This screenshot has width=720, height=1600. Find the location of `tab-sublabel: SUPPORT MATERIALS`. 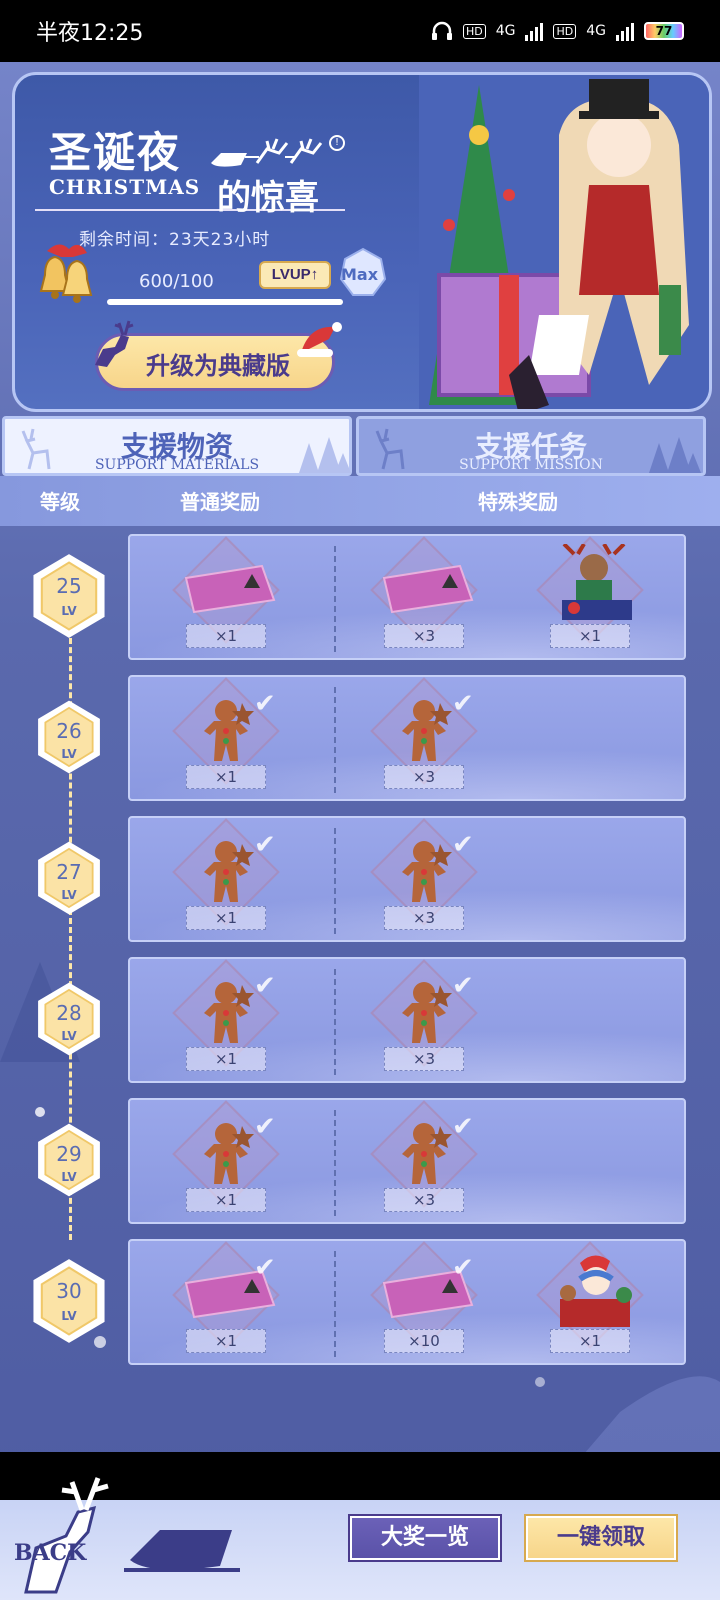

tab-sublabel: SUPPORT MATERIALS is located at coordinates (177, 465).